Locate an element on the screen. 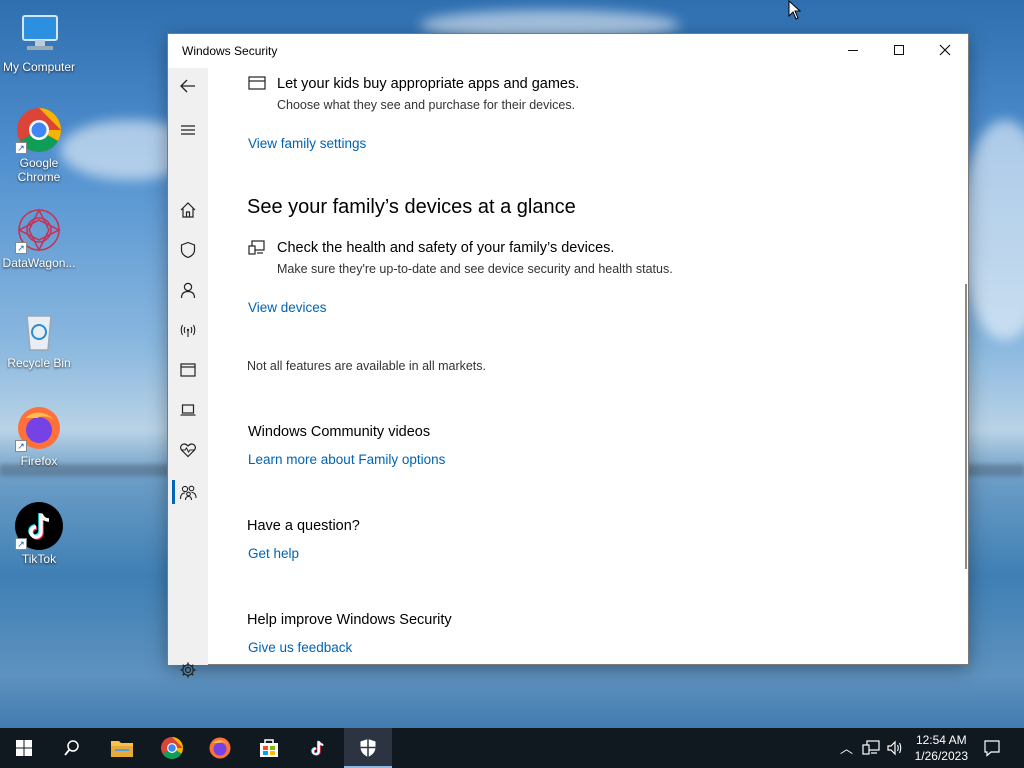  back-button is located at coordinates (188, 86).